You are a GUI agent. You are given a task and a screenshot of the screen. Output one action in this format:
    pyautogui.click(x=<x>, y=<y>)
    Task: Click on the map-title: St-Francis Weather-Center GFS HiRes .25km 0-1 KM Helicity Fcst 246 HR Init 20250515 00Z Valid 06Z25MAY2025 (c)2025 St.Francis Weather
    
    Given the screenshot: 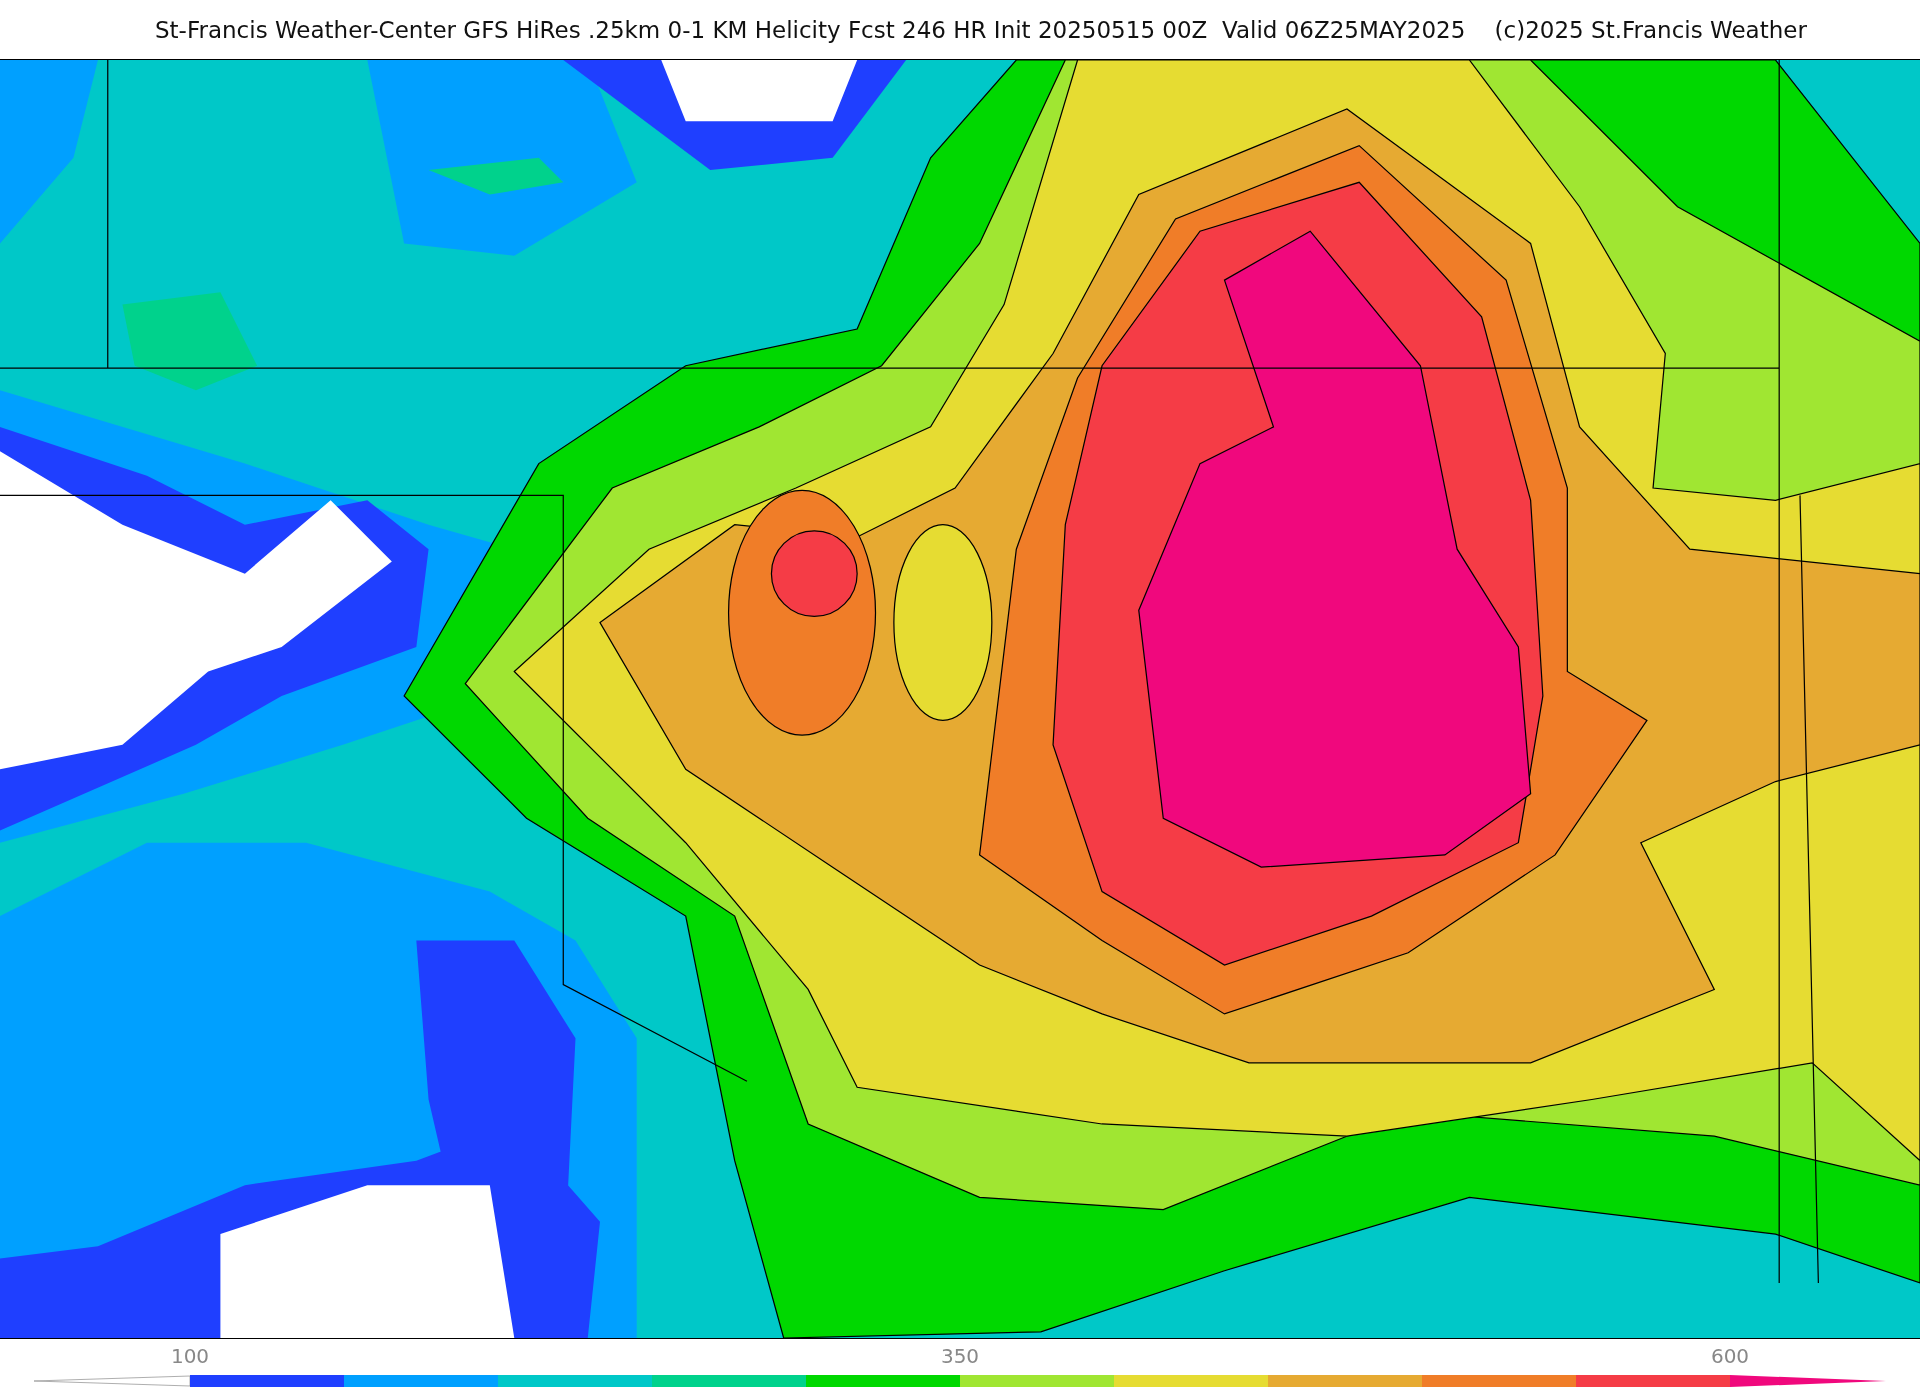 What is the action you would take?
    pyautogui.click(x=981, y=30)
    